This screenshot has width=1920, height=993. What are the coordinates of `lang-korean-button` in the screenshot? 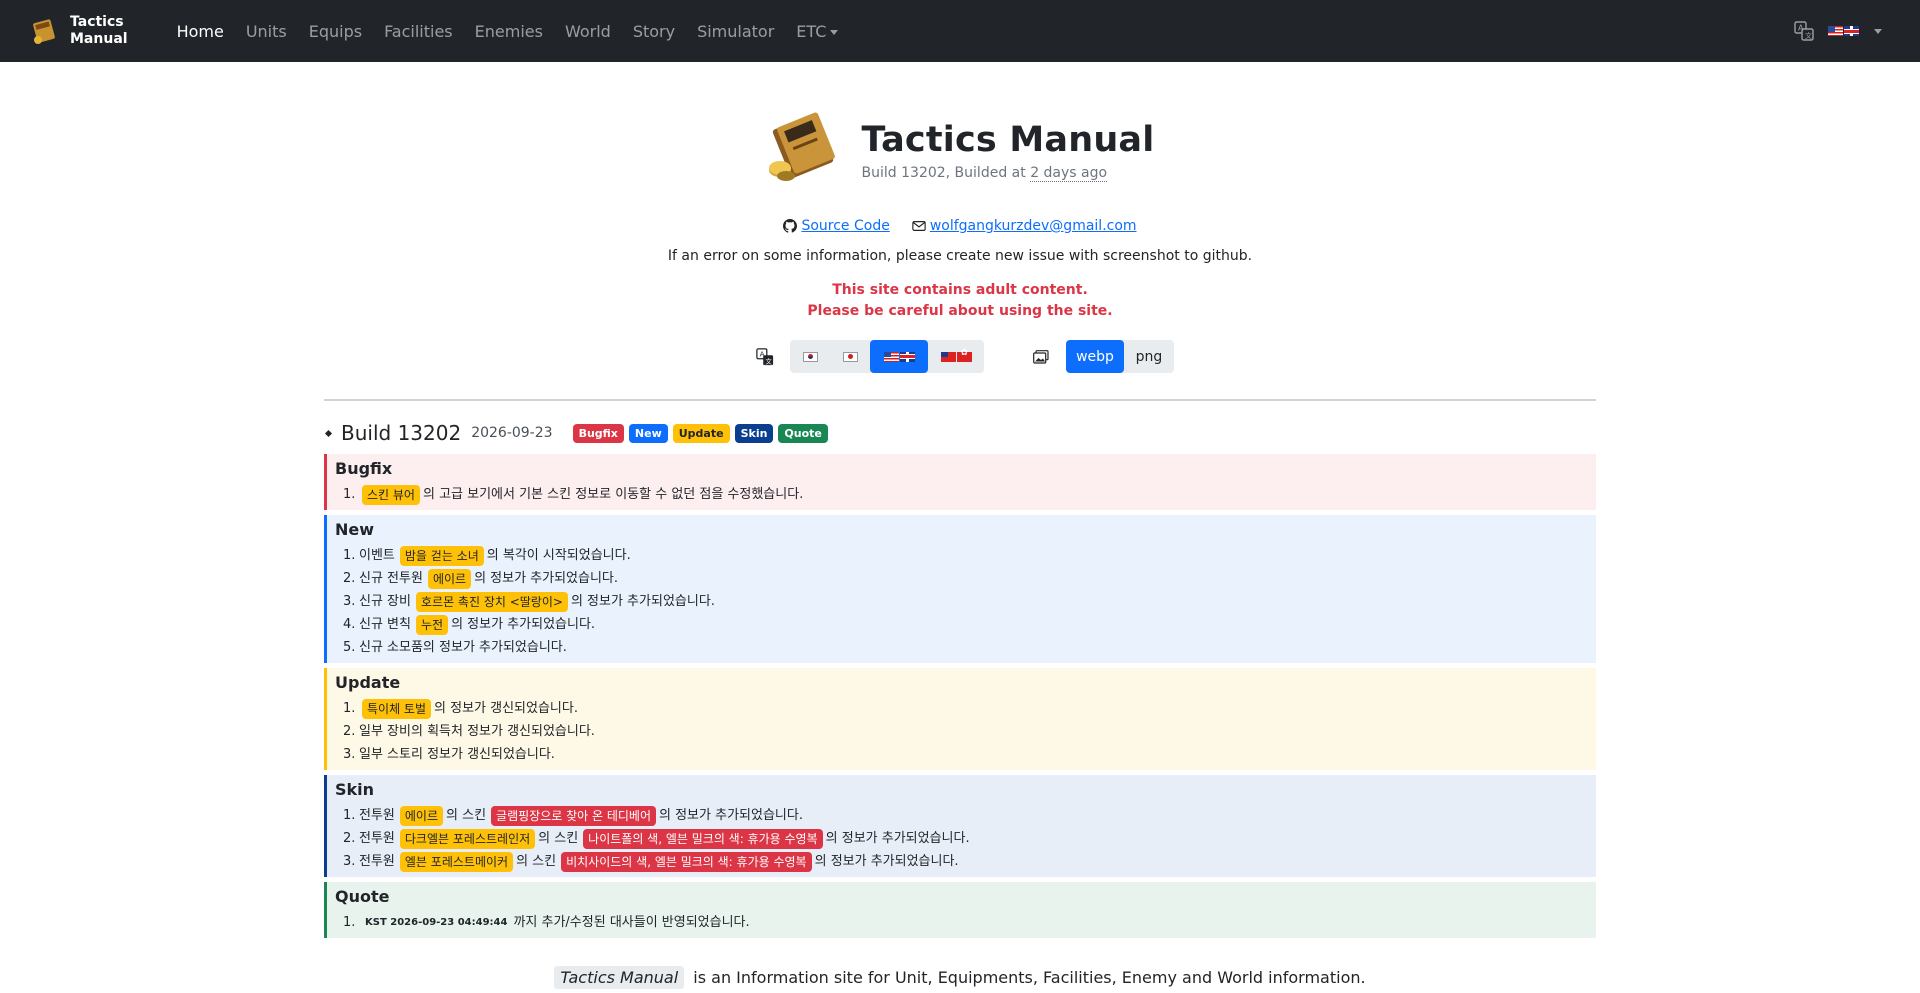 It's located at (810, 356).